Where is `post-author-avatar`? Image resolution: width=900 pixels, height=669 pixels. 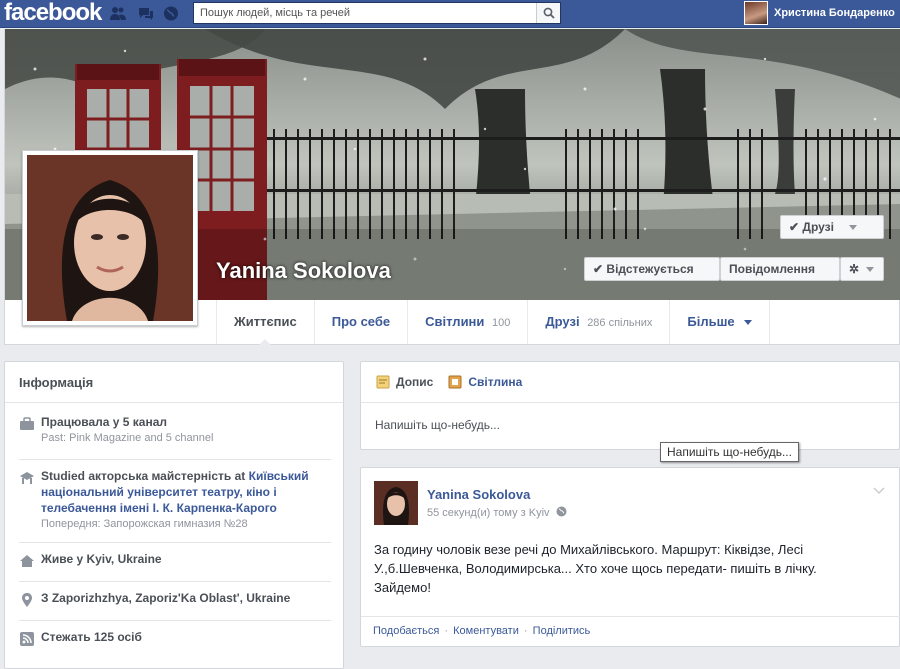 post-author-avatar is located at coordinates (396, 503).